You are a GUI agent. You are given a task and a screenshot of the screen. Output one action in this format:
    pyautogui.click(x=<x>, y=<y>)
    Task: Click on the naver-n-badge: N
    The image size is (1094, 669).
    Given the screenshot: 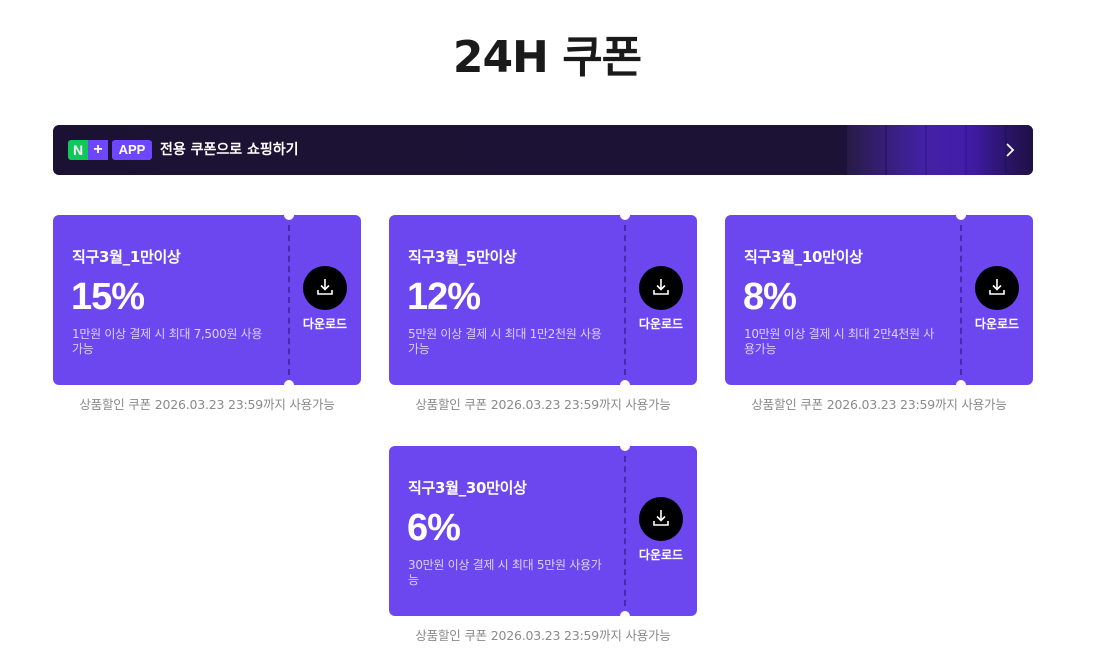 What is the action you would take?
    pyautogui.click(x=78, y=150)
    